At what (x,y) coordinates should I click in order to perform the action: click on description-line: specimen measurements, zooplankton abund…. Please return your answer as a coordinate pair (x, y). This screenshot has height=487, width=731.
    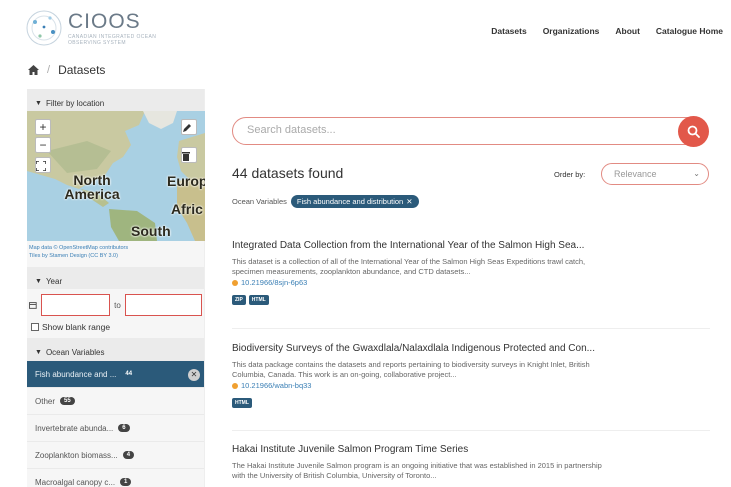
    Looking at the image, I should click on (351, 271).